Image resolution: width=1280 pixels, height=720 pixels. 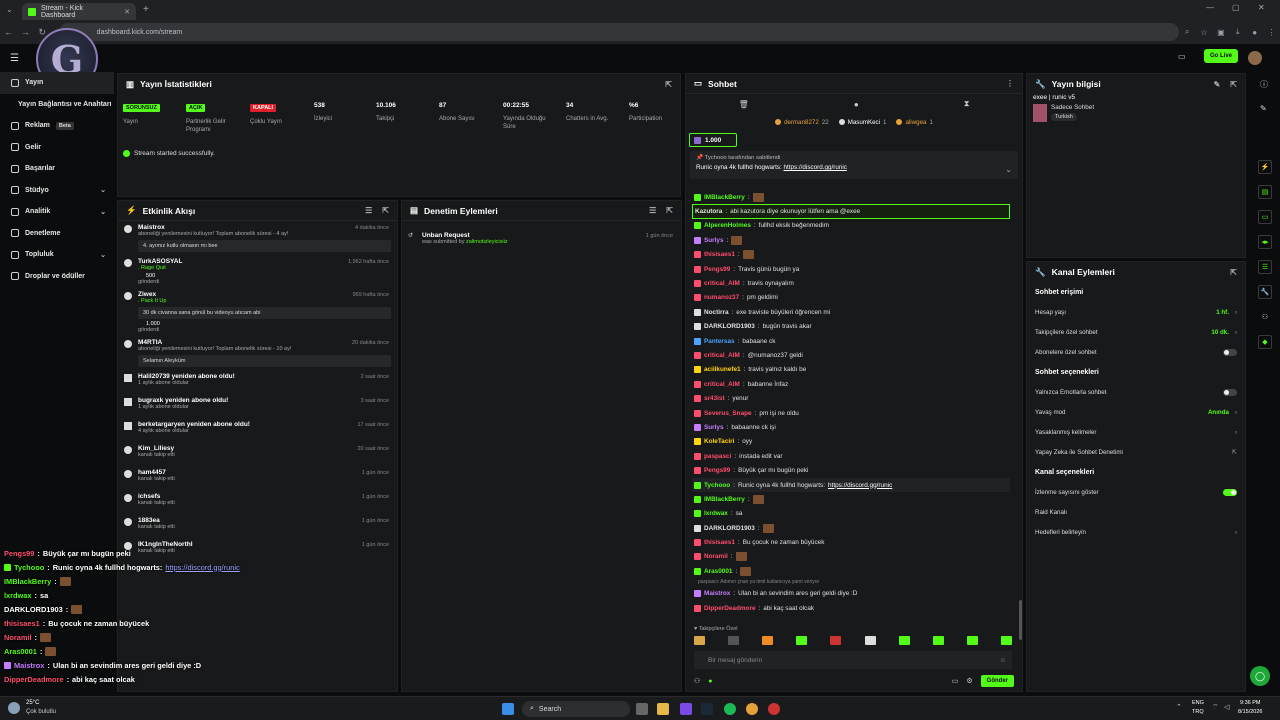 I want to click on share-icon: ⚇, so click(x=1265, y=317).